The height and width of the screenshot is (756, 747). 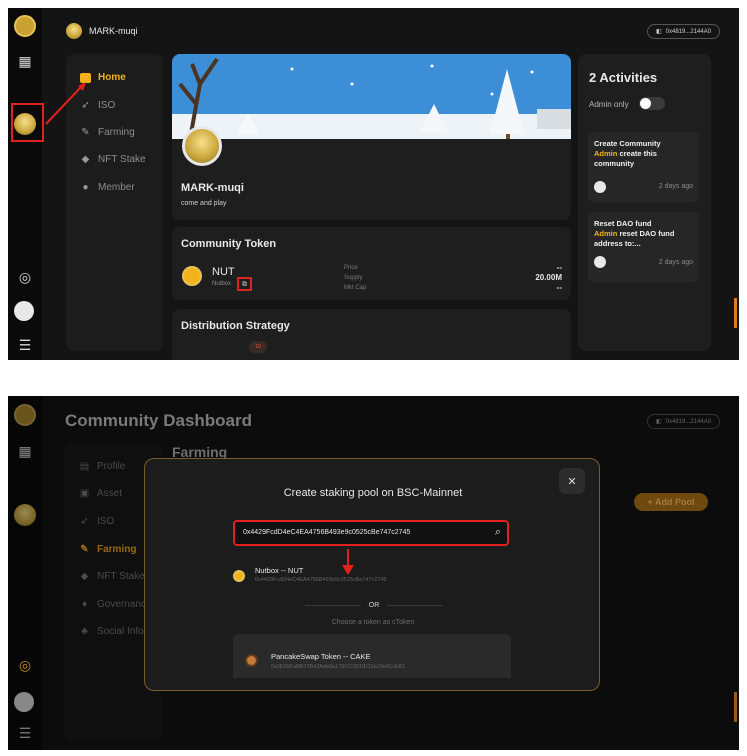 I want to click on asset-icon: ▣, so click(x=84, y=493).